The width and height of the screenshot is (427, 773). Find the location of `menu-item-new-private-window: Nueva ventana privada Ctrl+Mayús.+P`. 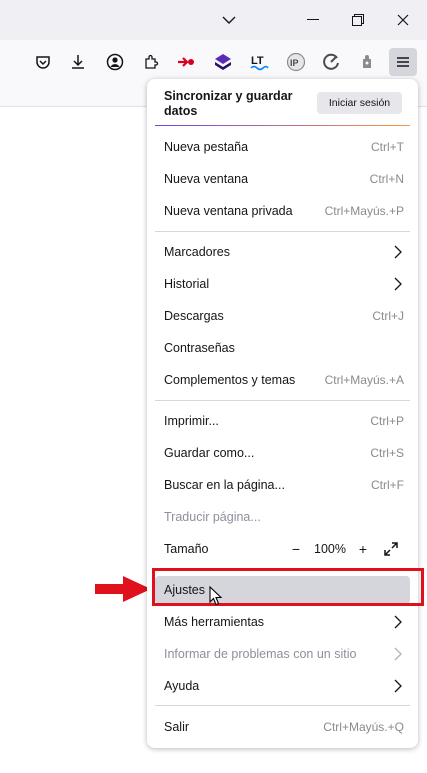

menu-item-new-private-window: Nueva ventana privada Ctrl+Mayús.+P is located at coordinates (282, 211).